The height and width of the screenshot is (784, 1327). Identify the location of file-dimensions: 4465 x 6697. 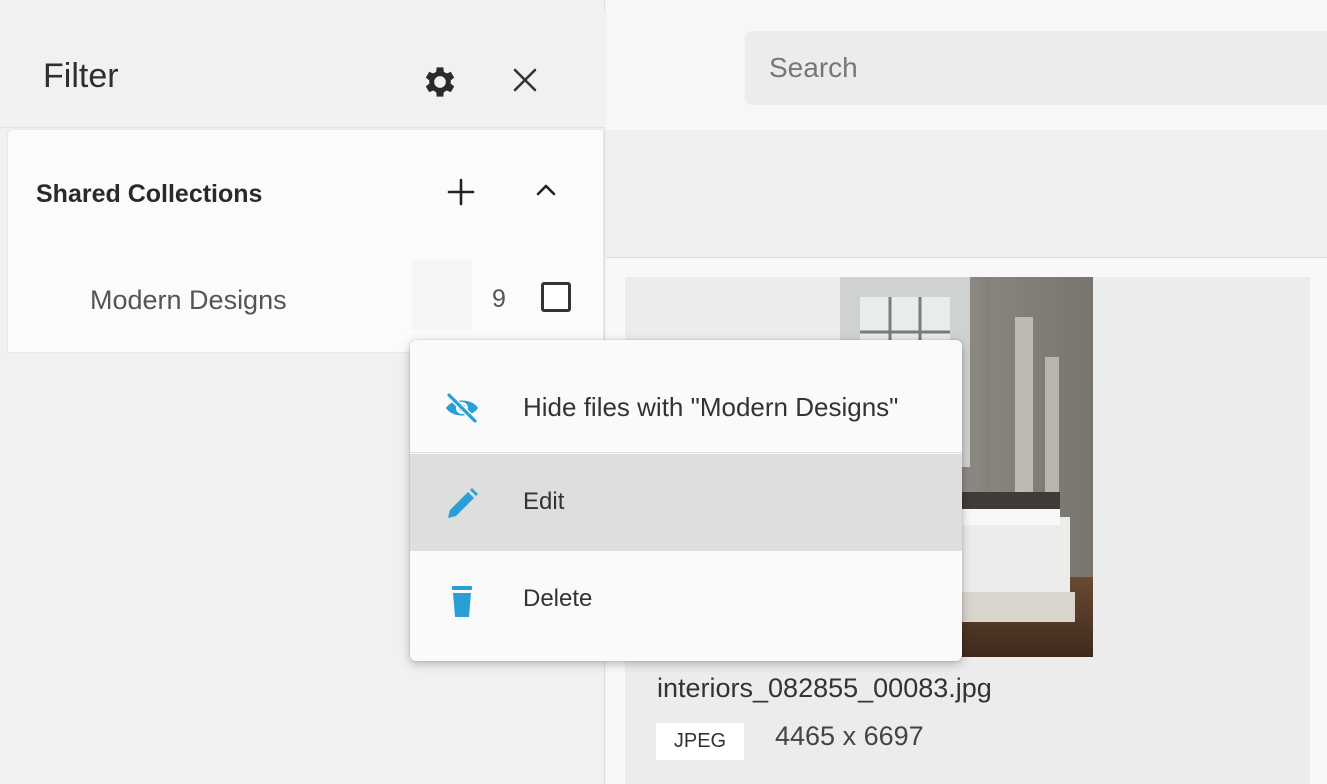
(849, 736).